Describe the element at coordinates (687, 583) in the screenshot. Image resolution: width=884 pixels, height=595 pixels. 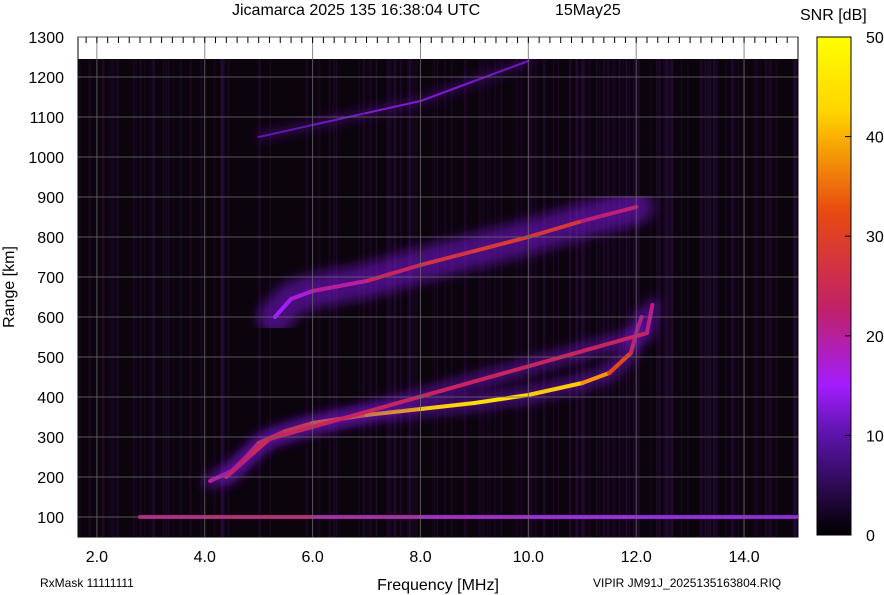
I see `file-label: VIPIR JM91J_2025135163804.RIQ` at that location.